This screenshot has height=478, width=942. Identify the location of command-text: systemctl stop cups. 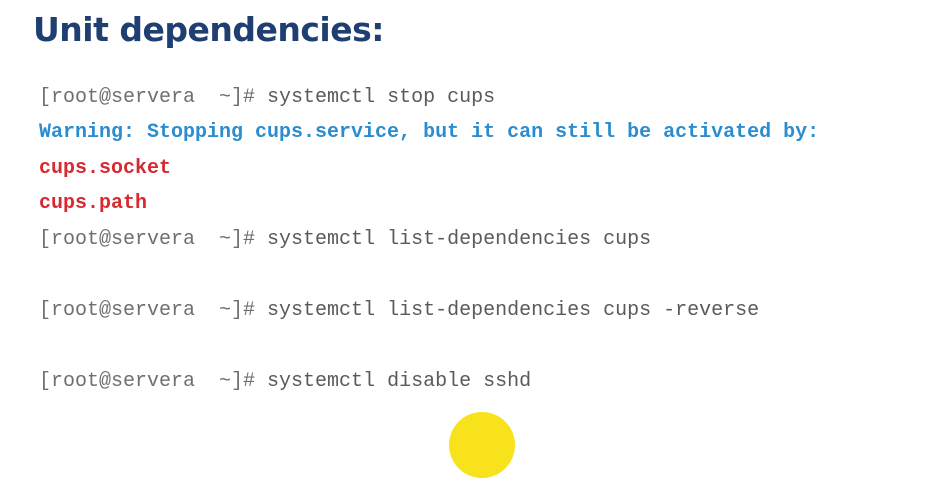
(381, 97).